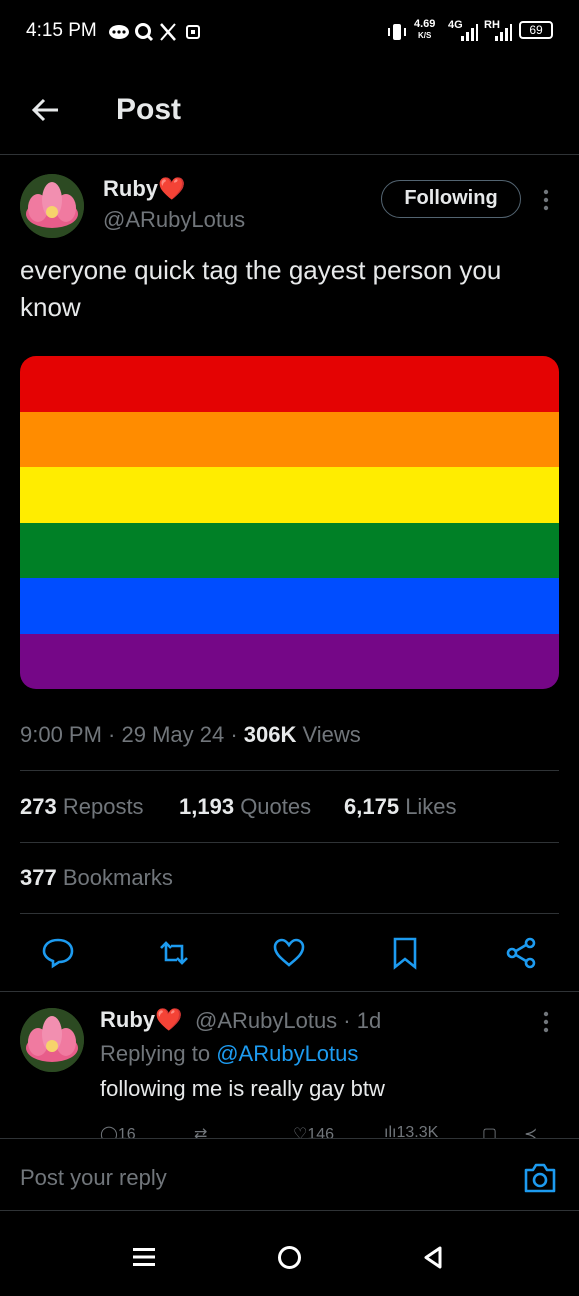 This screenshot has height=1296, width=579. What do you see at coordinates (242, 1088) in the screenshot?
I see `reply-text: following me is really gay btw` at bounding box center [242, 1088].